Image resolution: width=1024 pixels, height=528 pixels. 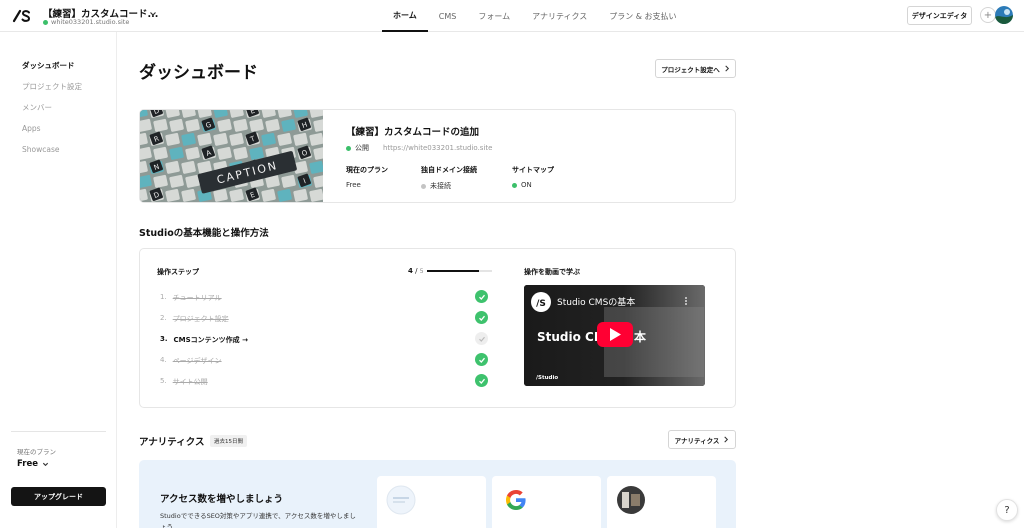 What do you see at coordinates (516, 500) in the screenshot?
I see `google-icon` at bounding box center [516, 500].